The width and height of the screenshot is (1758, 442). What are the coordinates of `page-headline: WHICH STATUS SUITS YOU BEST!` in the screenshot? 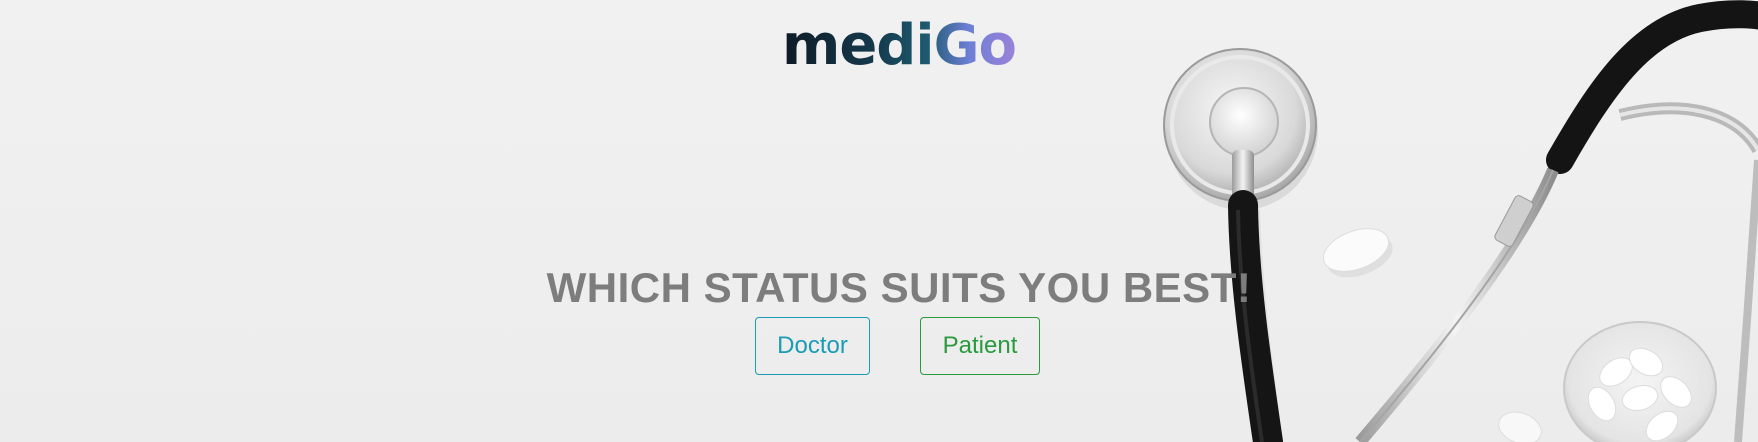 It's located at (899, 287).